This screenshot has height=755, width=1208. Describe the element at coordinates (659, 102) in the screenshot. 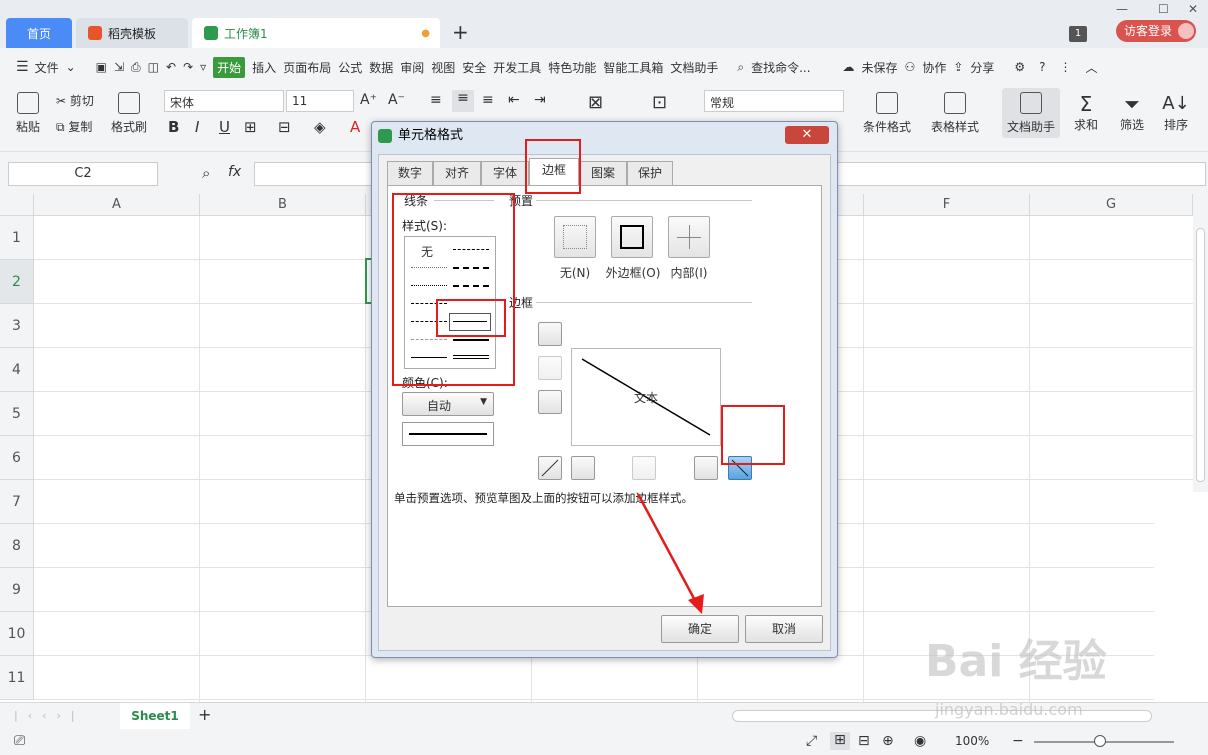

I see `wrap-icon: ⊡` at that location.